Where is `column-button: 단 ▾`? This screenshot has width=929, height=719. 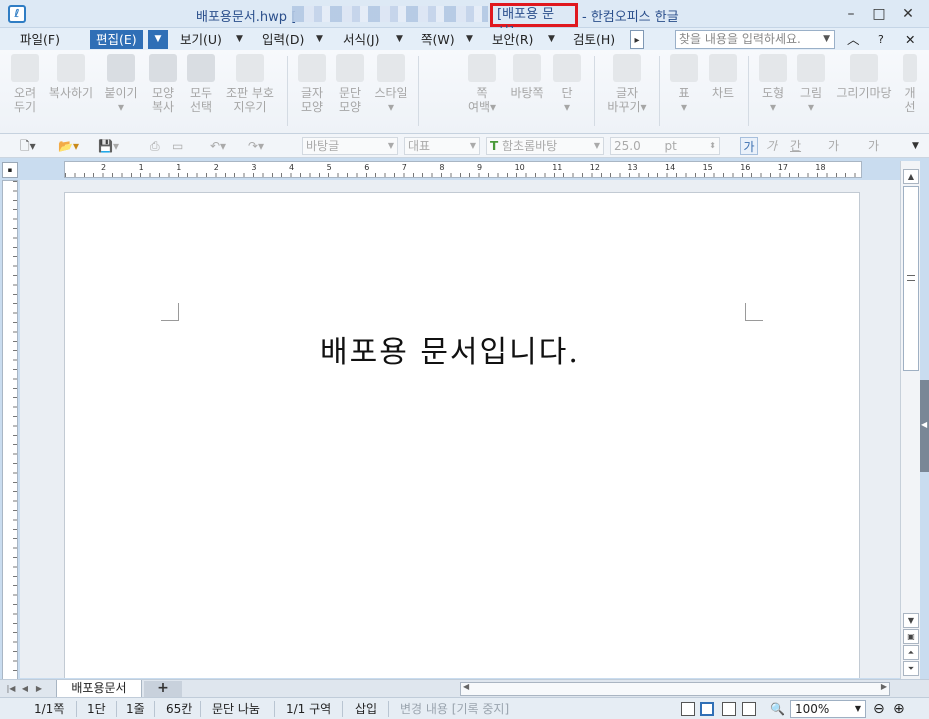
column-button: 단 ▾ is located at coordinates (567, 84).